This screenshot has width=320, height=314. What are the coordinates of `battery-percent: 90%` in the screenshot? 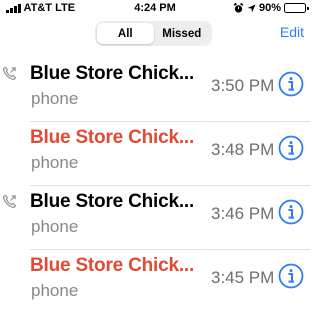 It's located at (269, 8).